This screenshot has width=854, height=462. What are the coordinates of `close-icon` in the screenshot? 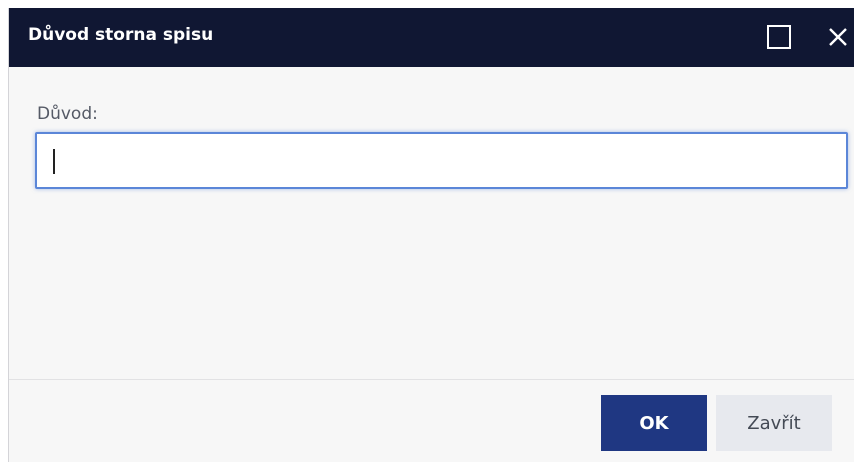 It's located at (838, 37).